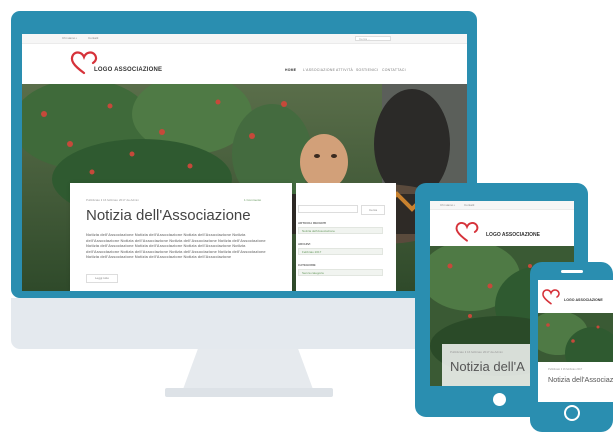  What do you see at coordinates (476, 352) in the screenshot?
I see `tablet-article-meta: Pubblicato il 16 febbraio 2017 da Admin` at bounding box center [476, 352].